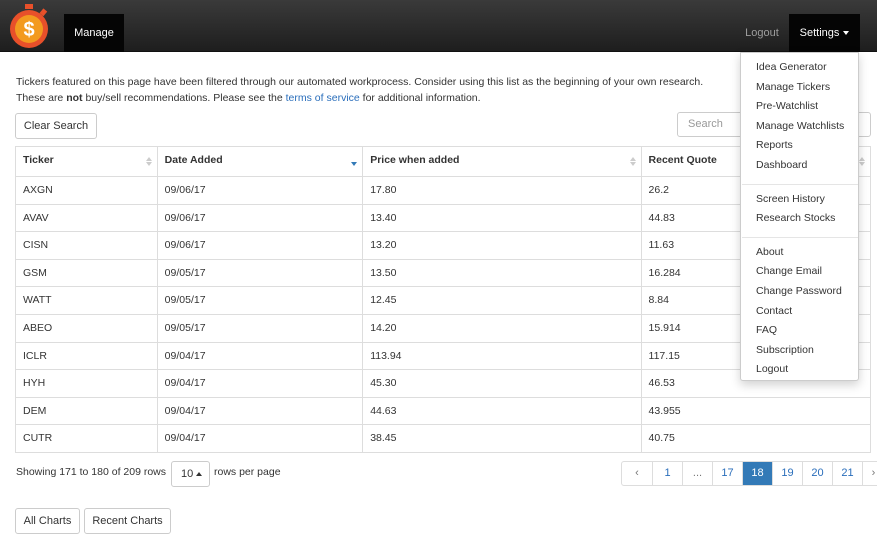  I want to click on table-row: DEM 09/04/17 44.63 43.955, so click(443, 410).